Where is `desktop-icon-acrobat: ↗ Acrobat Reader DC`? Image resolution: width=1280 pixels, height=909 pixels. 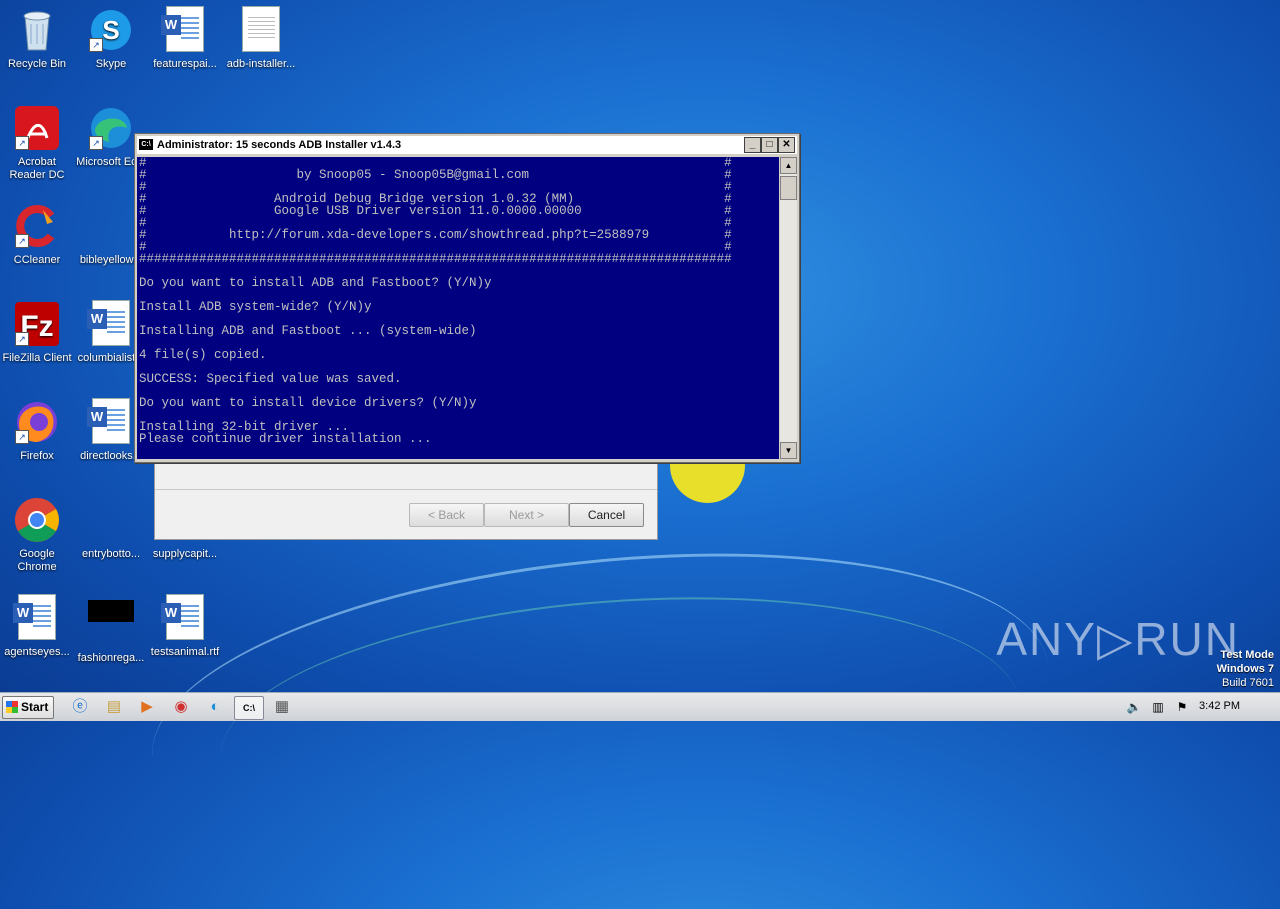 desktop-icon-acrobat: ↗ Acrobat Reader DC is located at coordinates (37, 140).